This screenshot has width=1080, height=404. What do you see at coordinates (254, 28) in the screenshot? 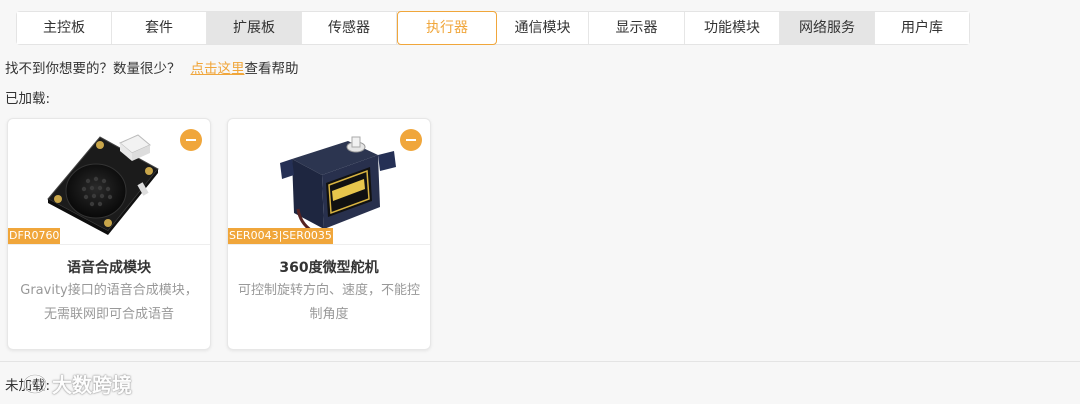
I see `tab-expansion-board: 扩展板` at bounding box center [254, 28].